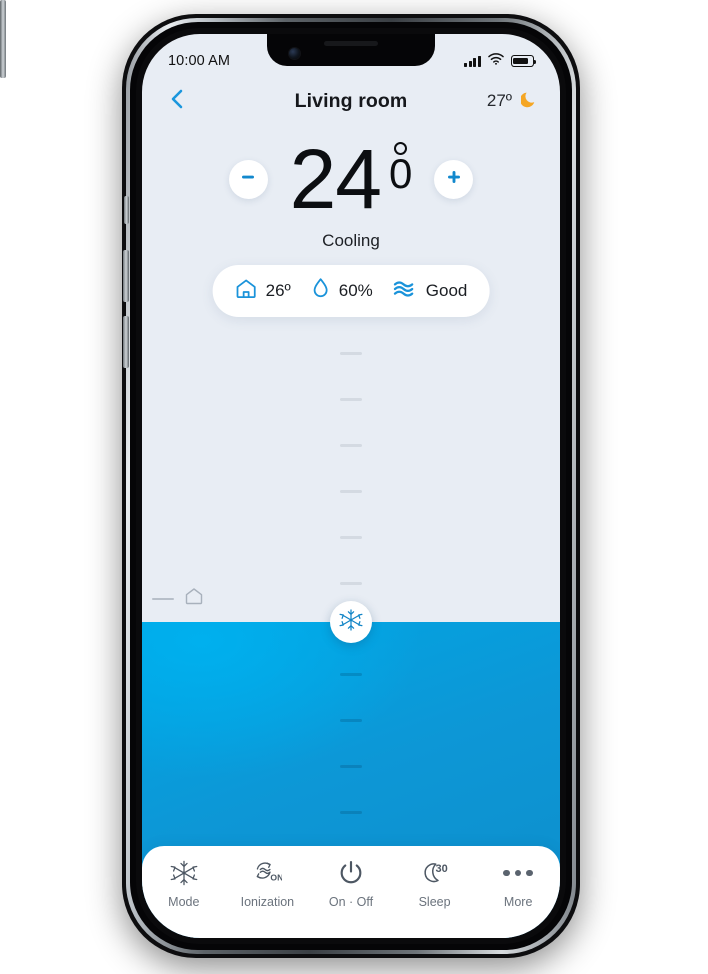 This screenshot has height=974, width=708. What do you see at coordinates (351, 873) in the screenshot?
I see `power-icon` at bounding box center [351, 873].